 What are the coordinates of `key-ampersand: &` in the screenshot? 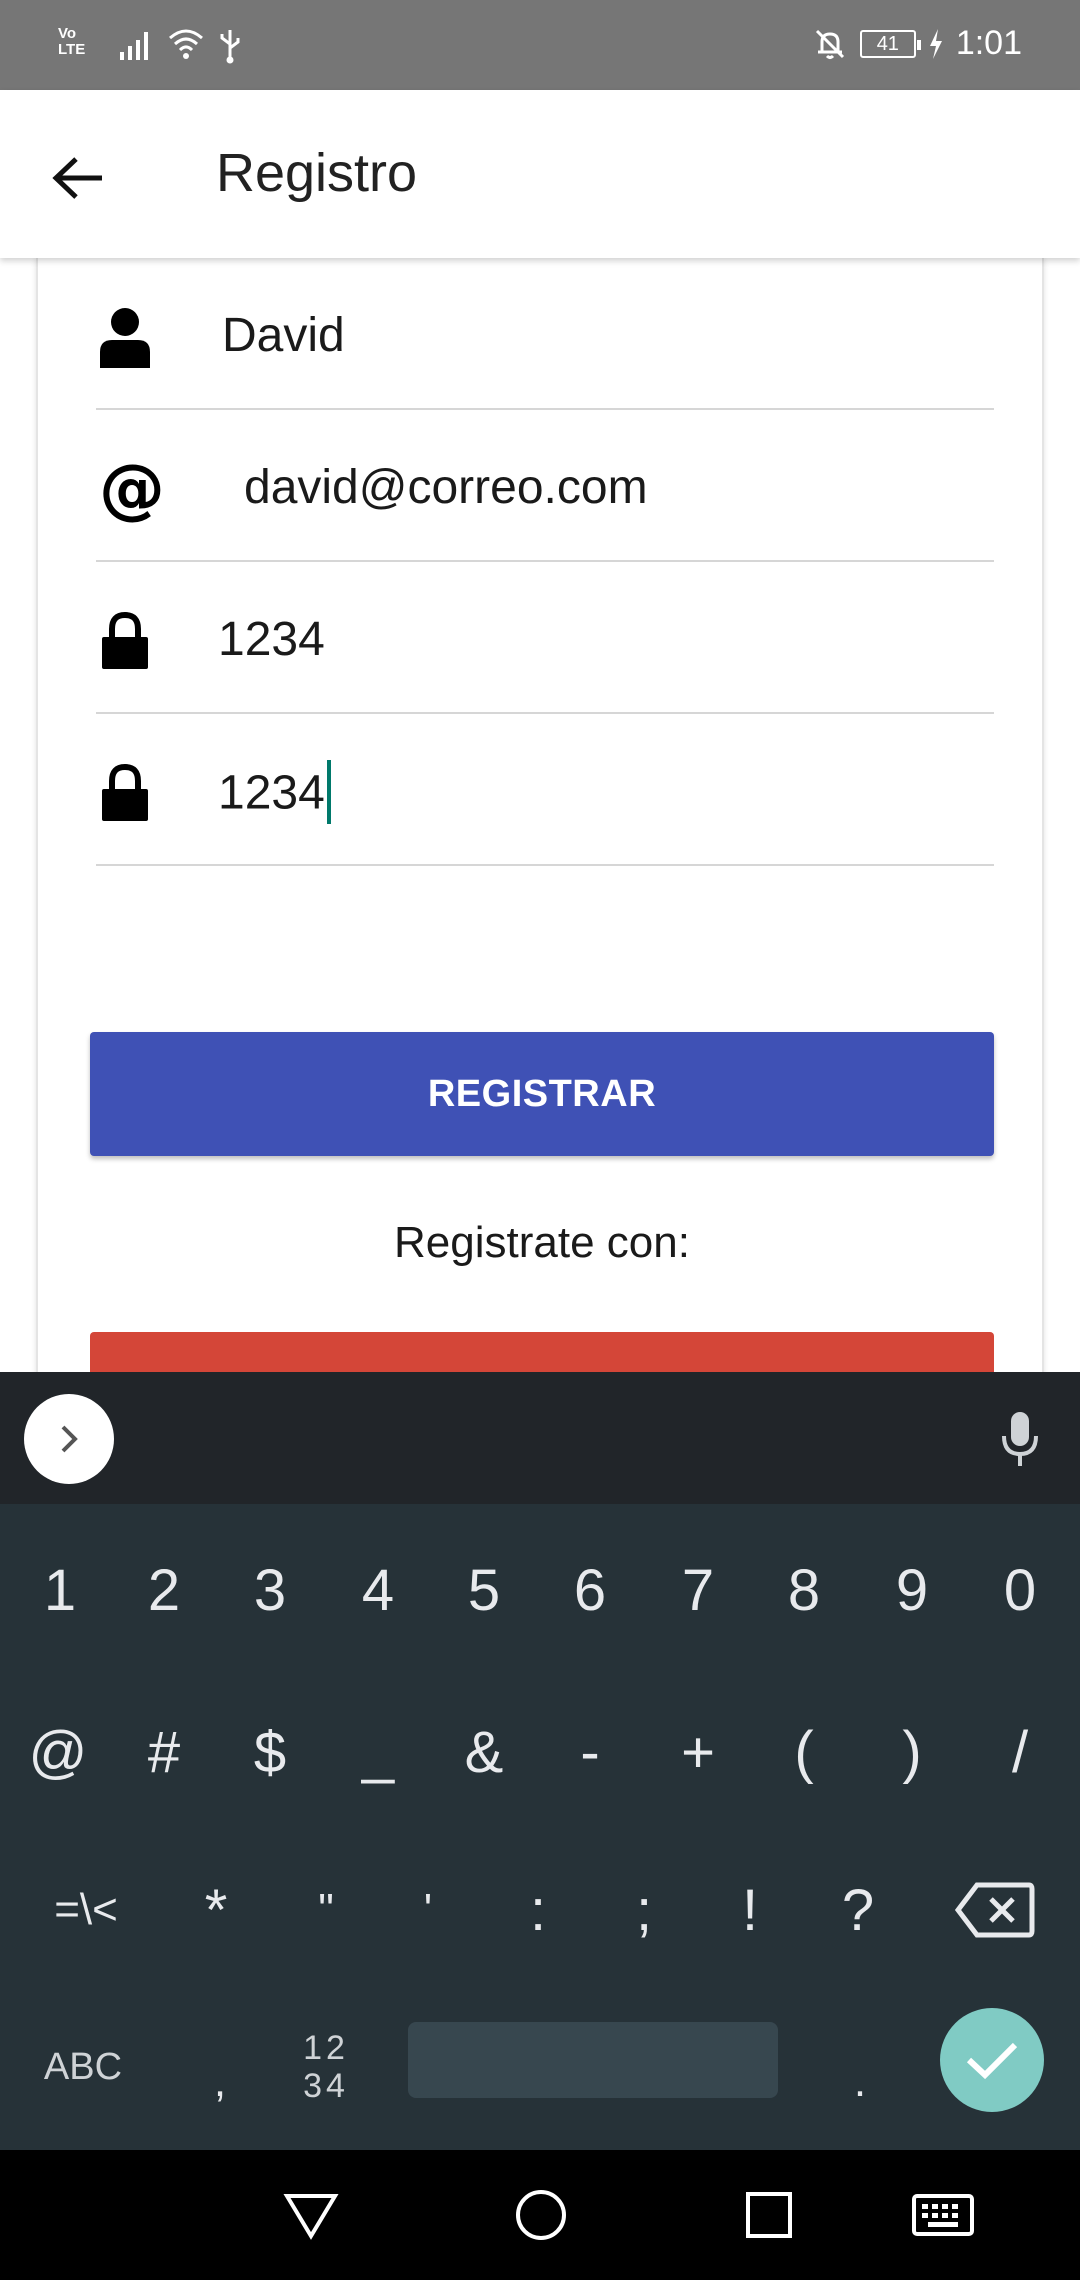 It's located at (484, 1752).